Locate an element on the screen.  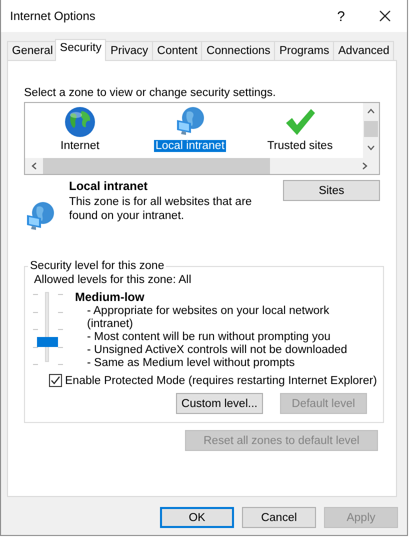
tab: Advanced is located at coordinates (363, 50).